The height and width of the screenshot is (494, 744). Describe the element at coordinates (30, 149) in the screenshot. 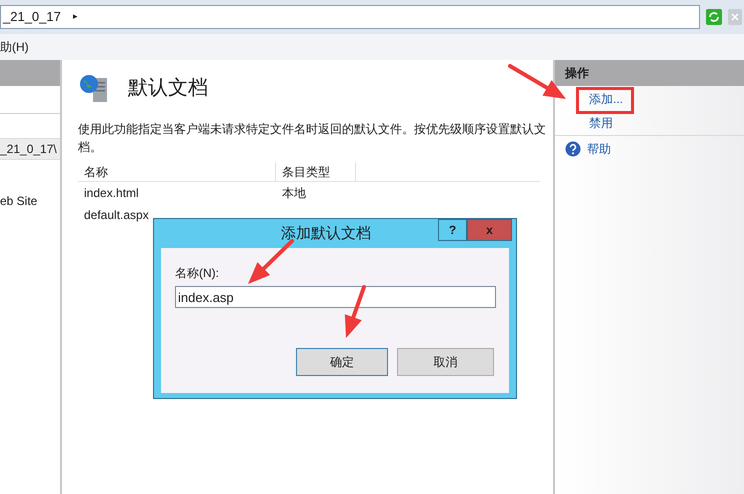

I see `tree-item: _21_0_17\` at that location.